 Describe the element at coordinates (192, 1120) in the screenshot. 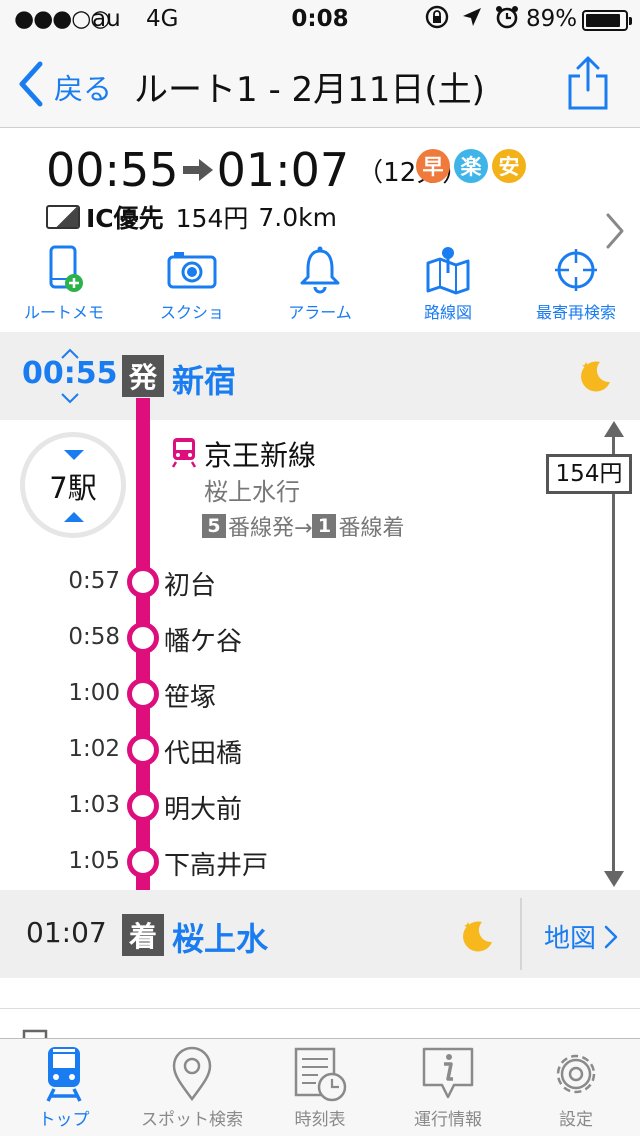

I see `tab-label: スポット検索` at that location.